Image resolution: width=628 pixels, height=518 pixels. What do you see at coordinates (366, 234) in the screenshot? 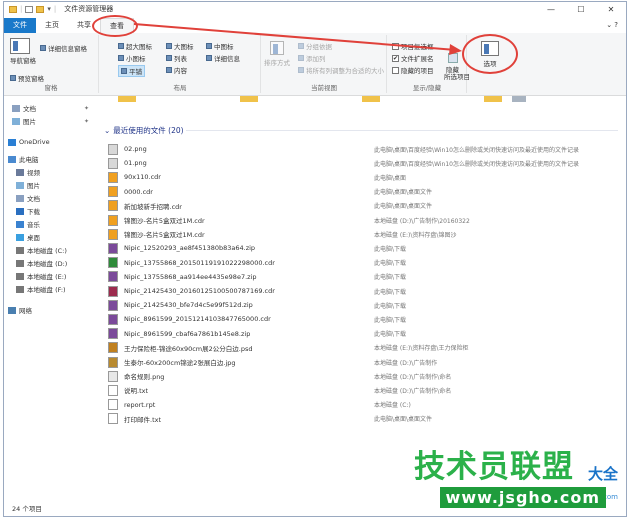
I see `file-row: 锦图沙-名片5盒双过1M.cdr 本地磁盘 (E:)\资料存盘\锦图沙` at bounding box center [366, 234].